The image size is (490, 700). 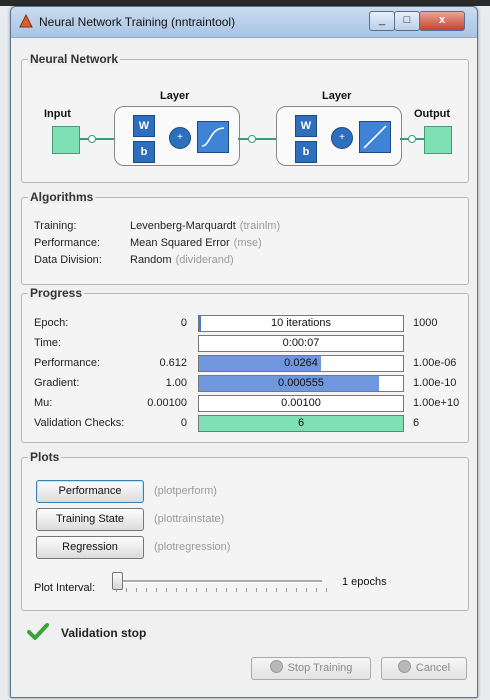 What do you see at coordinates (65, 588) in the screenshot?
I see `plot-interval-label: Plot Interval:` at bounding box center [65, 588].